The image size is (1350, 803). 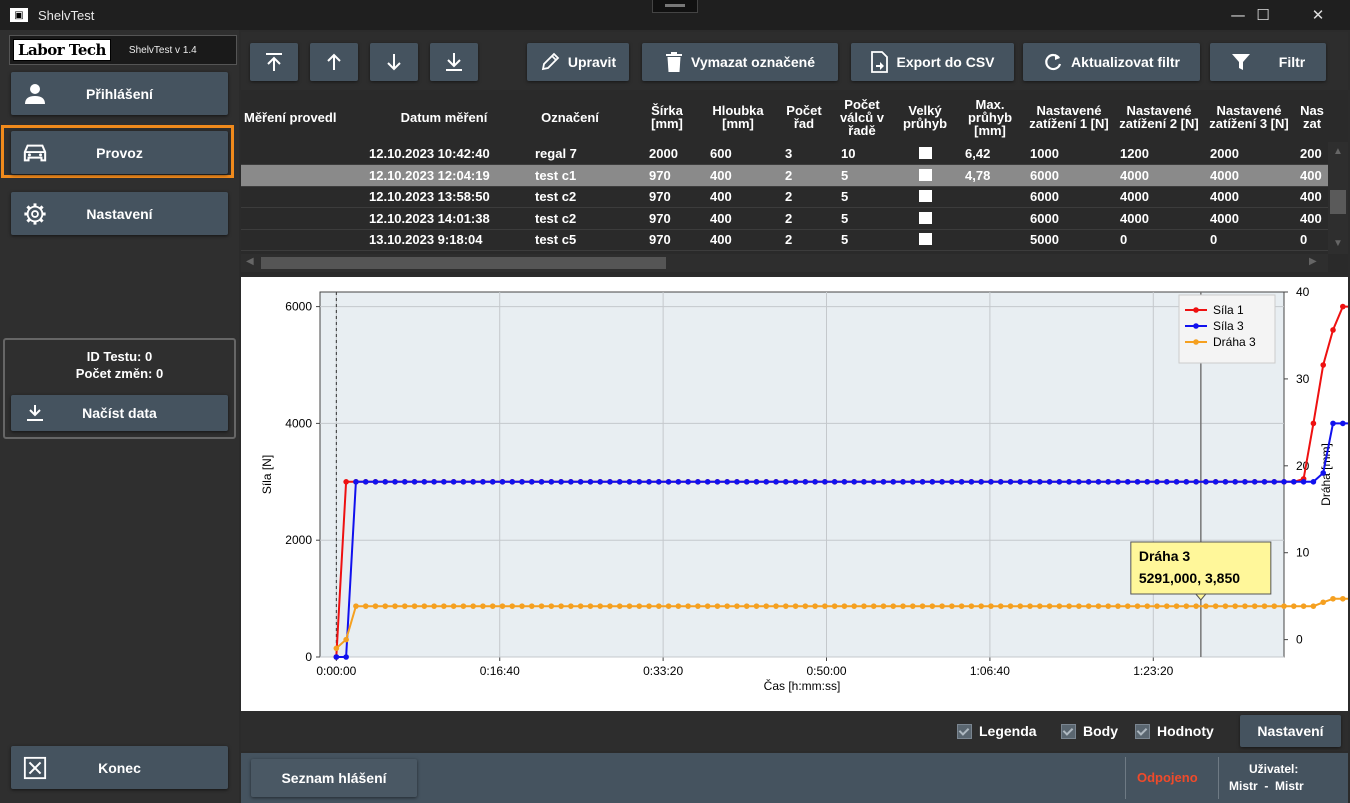 I want to click on settings-button: Nastavení, so click(x=119, y=213).